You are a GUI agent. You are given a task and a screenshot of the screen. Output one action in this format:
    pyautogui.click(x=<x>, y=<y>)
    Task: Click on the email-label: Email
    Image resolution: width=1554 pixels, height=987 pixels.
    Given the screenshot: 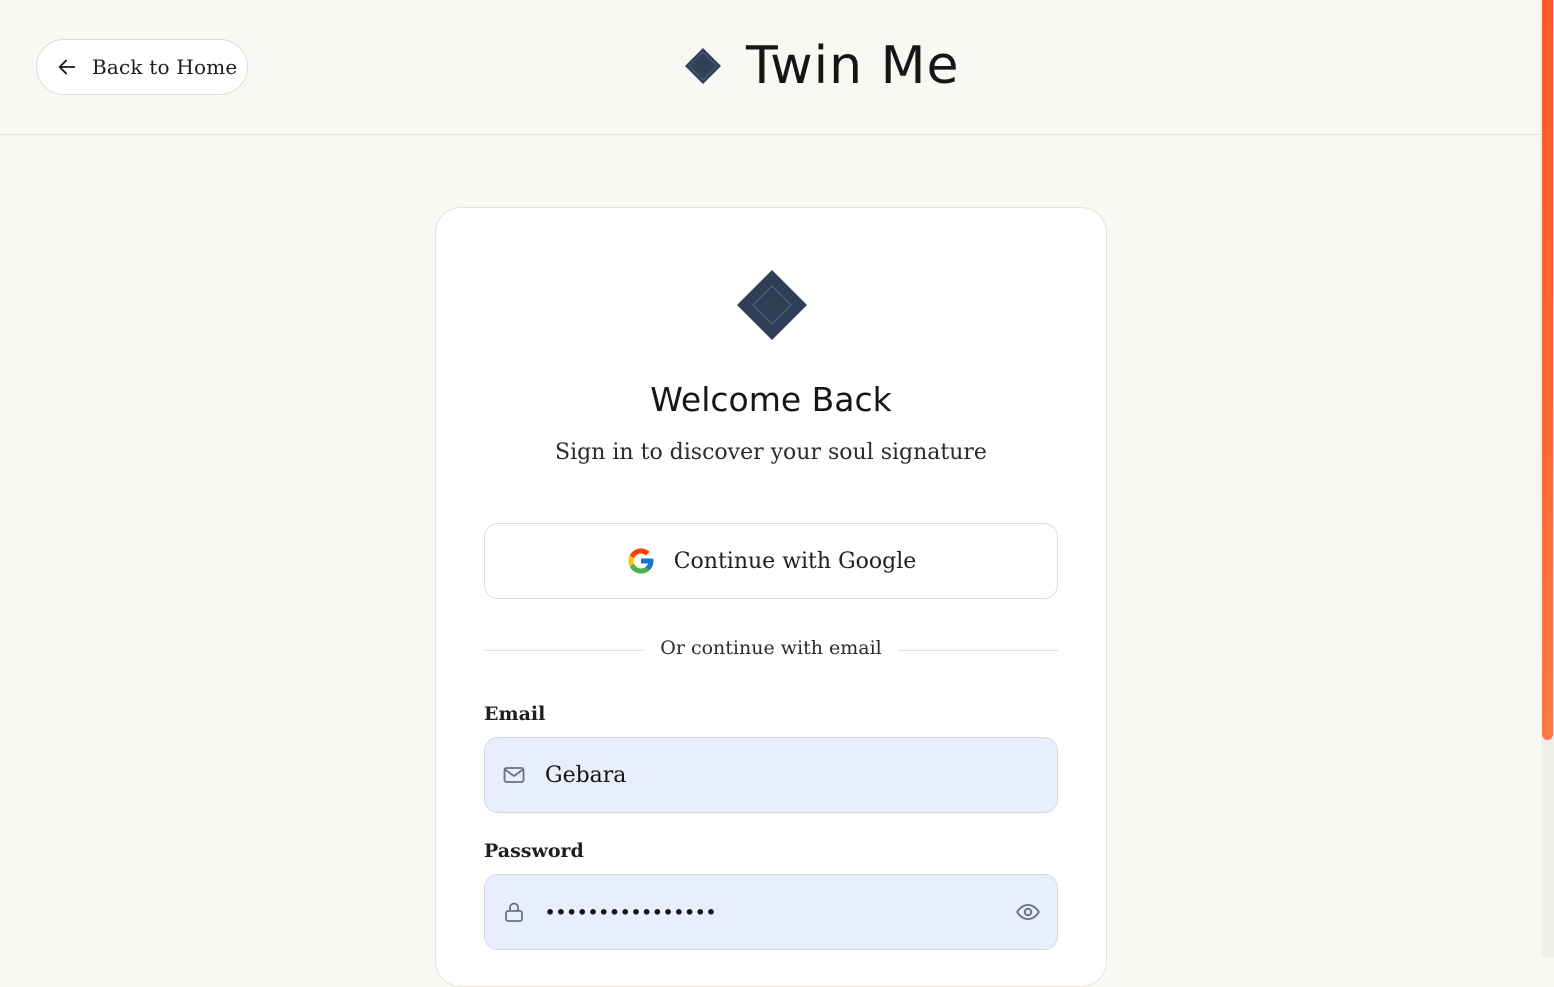 What is the action you would take?
    pyautogui.click(x=515, y=714)
    